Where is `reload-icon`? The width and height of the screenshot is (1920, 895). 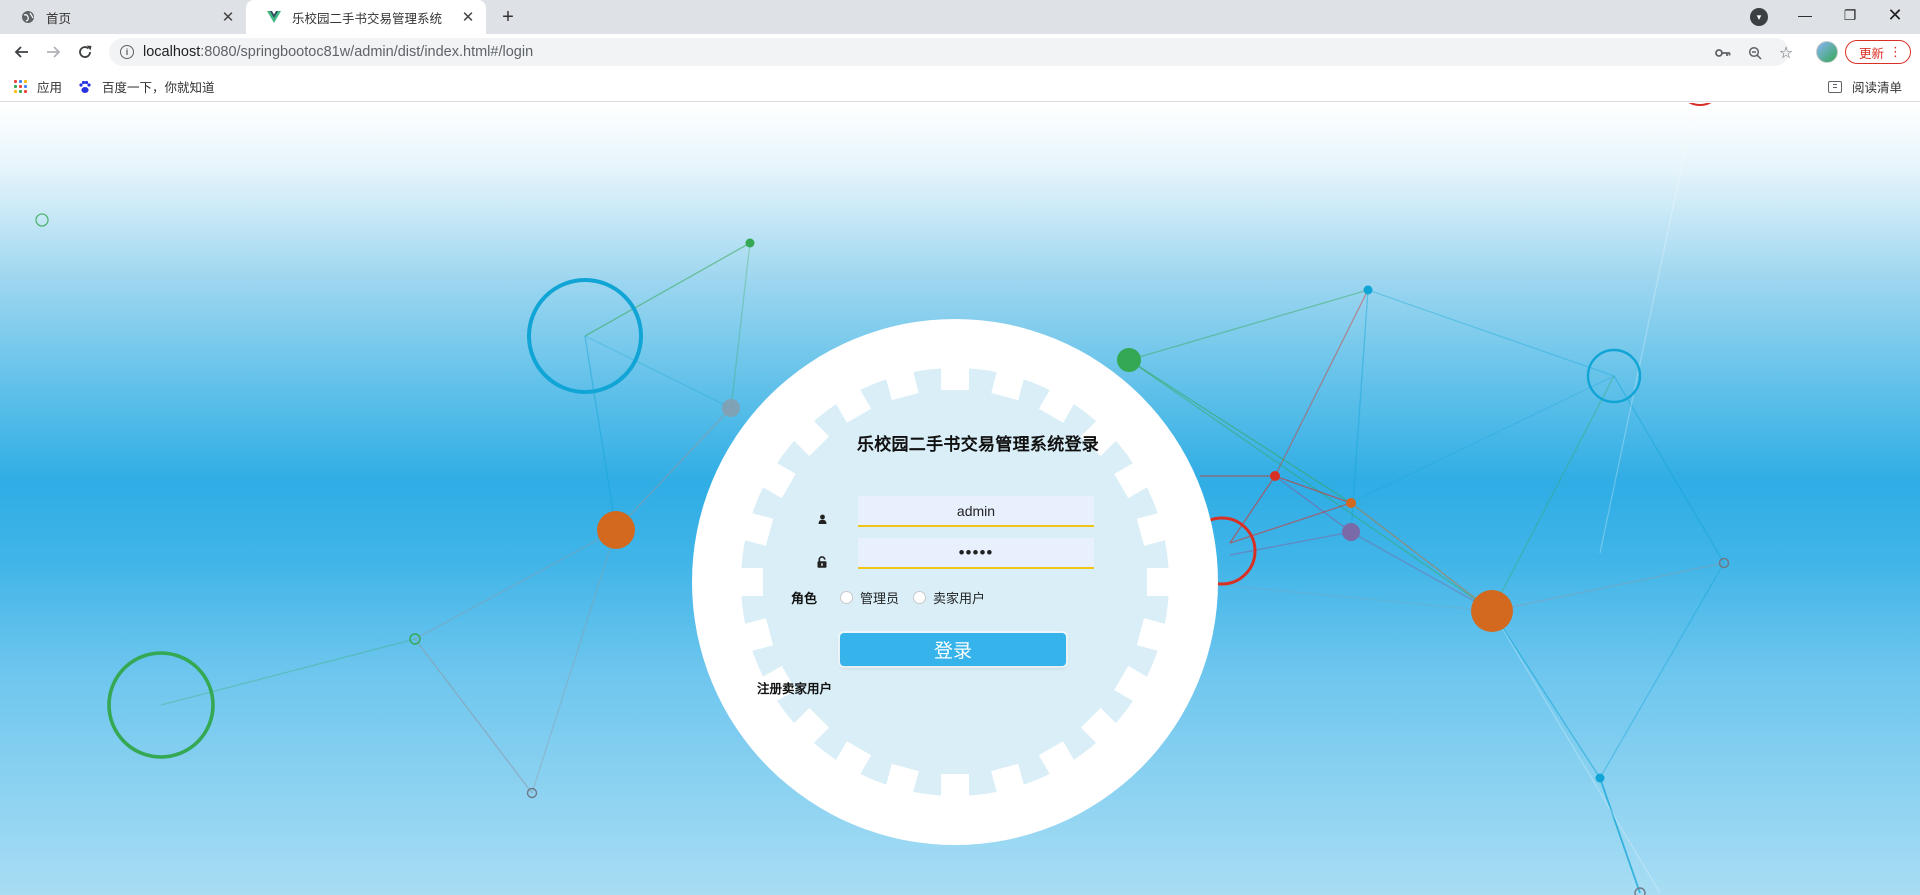 reload-icon is located at coordinates (85, 52).